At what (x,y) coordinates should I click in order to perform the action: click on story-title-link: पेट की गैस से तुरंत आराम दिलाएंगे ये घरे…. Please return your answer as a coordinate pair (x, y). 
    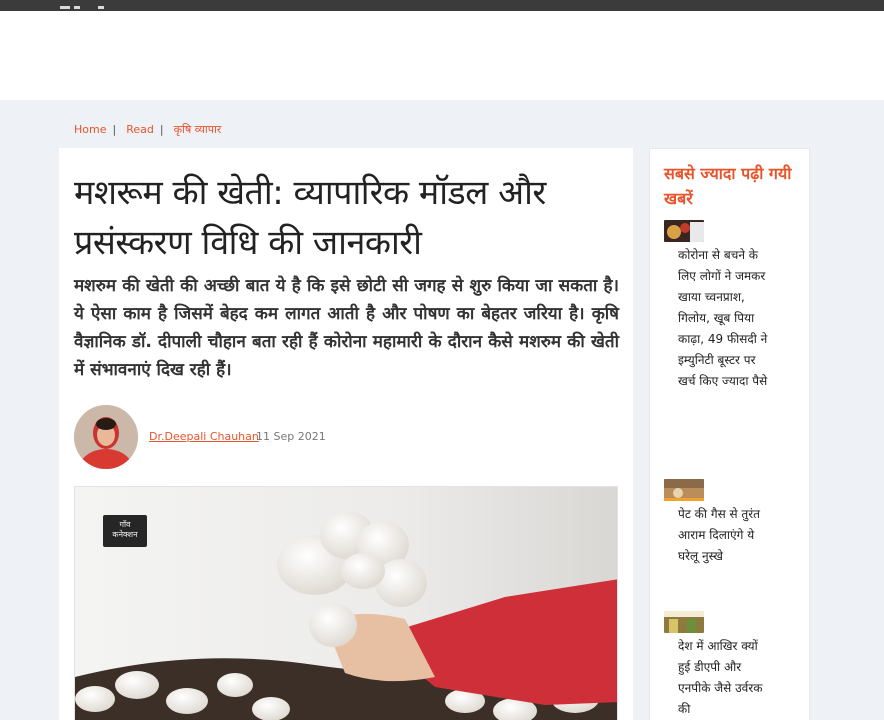
    Looking at the image, I should click on (724, 535).